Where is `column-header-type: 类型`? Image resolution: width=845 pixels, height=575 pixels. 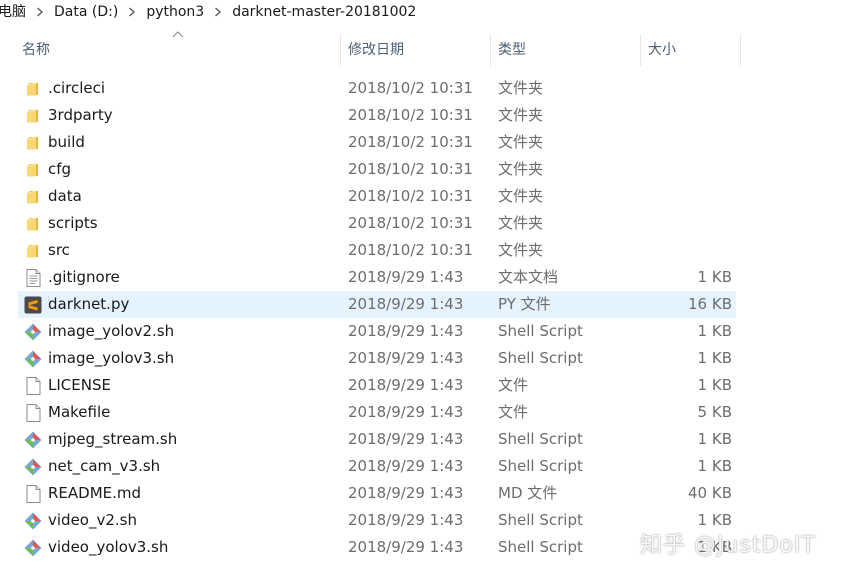 column-header-type: 类型 is located at coordinates (512, 49).